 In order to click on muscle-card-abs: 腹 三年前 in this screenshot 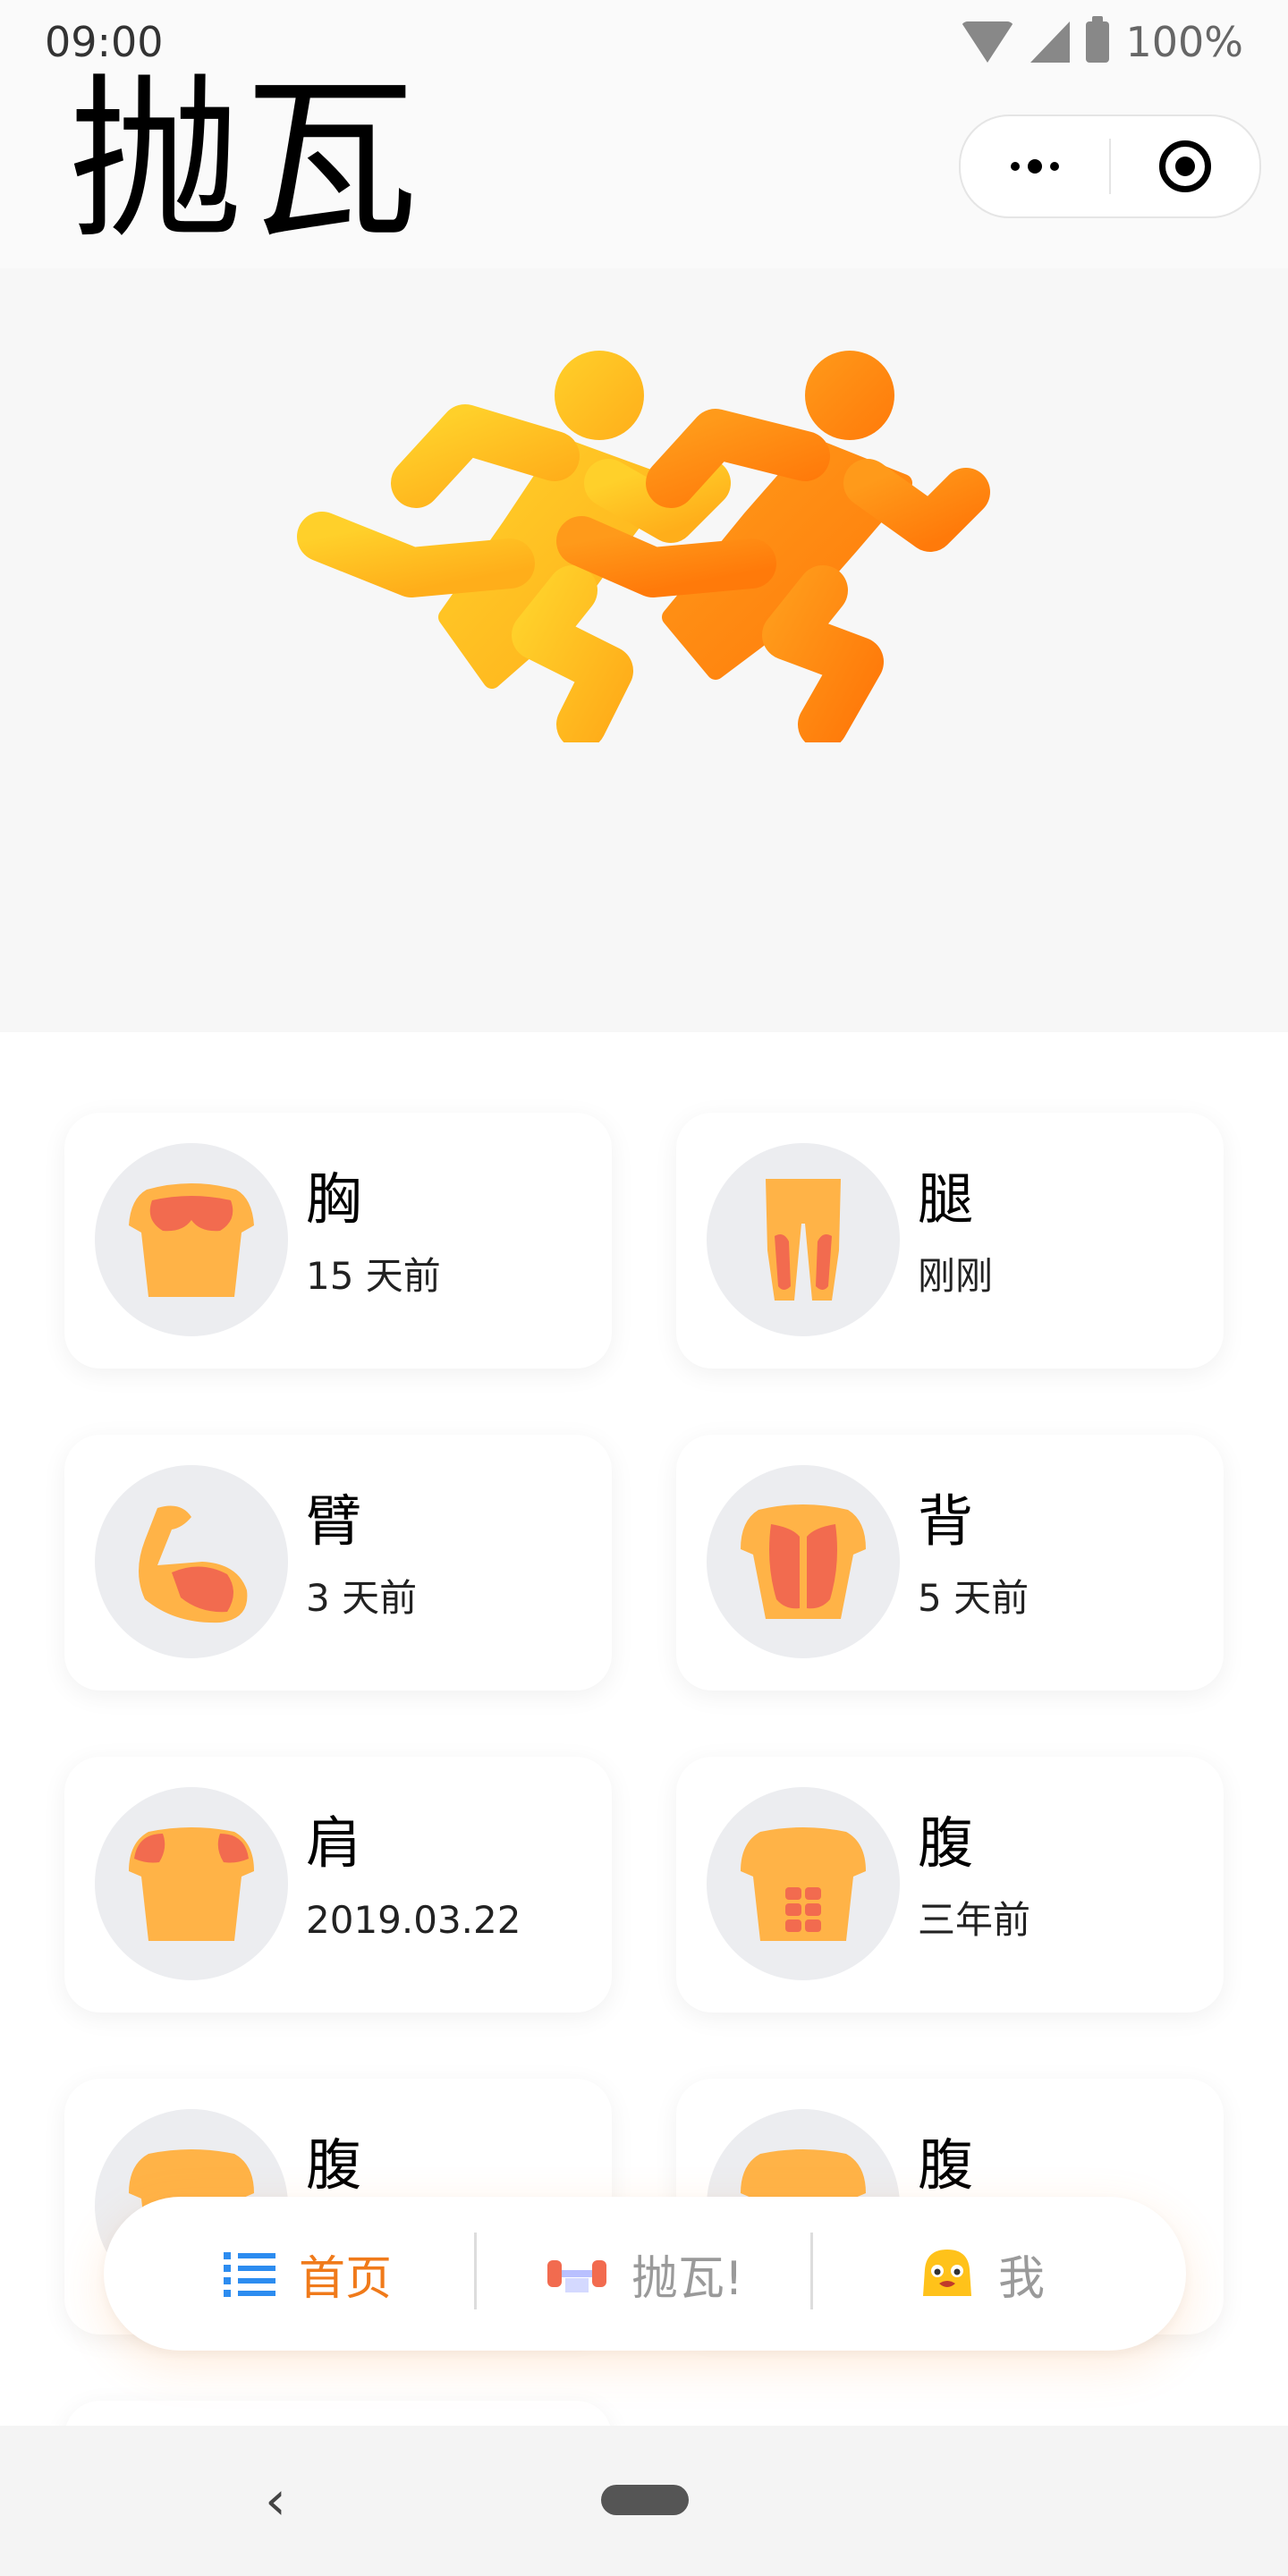, I will do `click(950, 1884)`.